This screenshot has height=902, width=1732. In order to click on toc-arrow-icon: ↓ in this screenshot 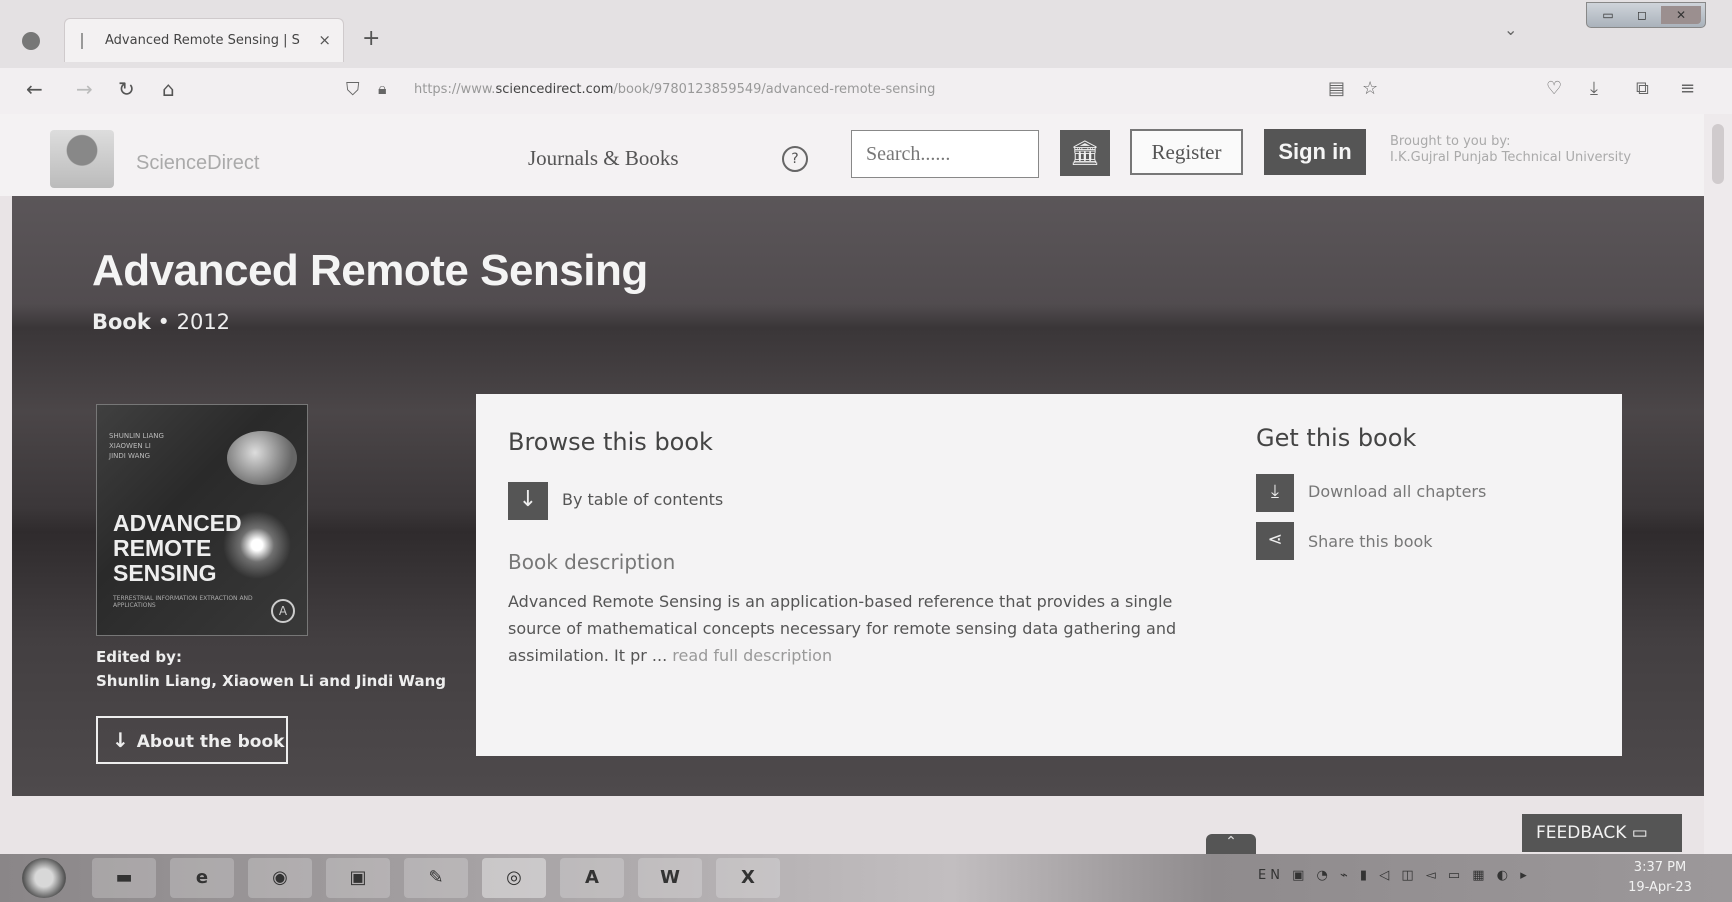, I will do `click(528, 501)`.